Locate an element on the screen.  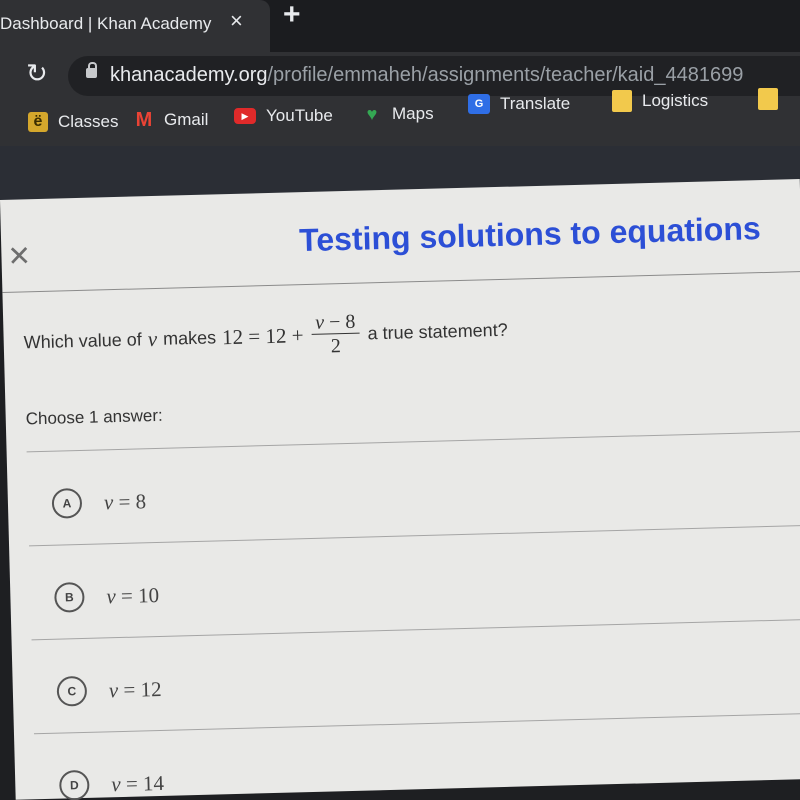
answer-choice-d: D v = 14 is located at coordinates (111, 784).